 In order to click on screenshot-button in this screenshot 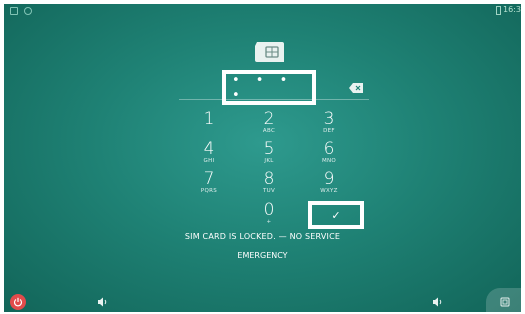, I will do `click(503, 300)`.